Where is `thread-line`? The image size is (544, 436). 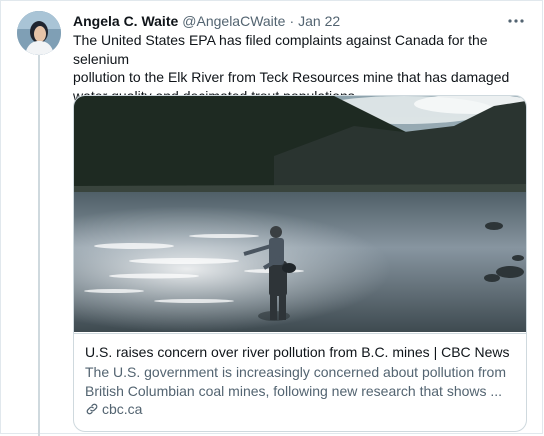
thread-line is located at coordinates (39, 245).